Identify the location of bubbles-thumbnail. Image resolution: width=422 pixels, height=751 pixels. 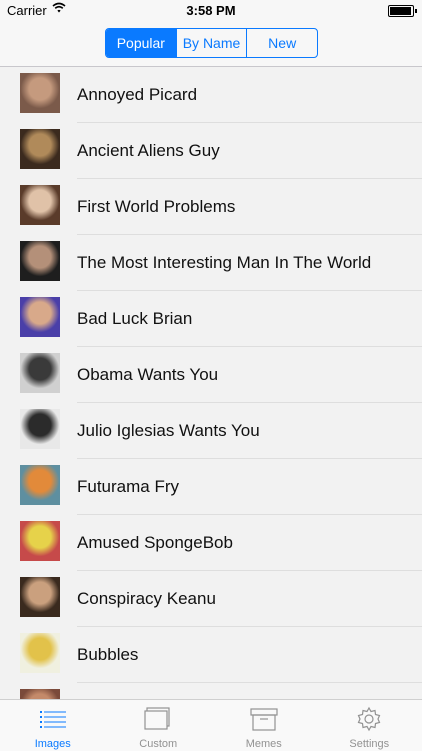
(40, 653).